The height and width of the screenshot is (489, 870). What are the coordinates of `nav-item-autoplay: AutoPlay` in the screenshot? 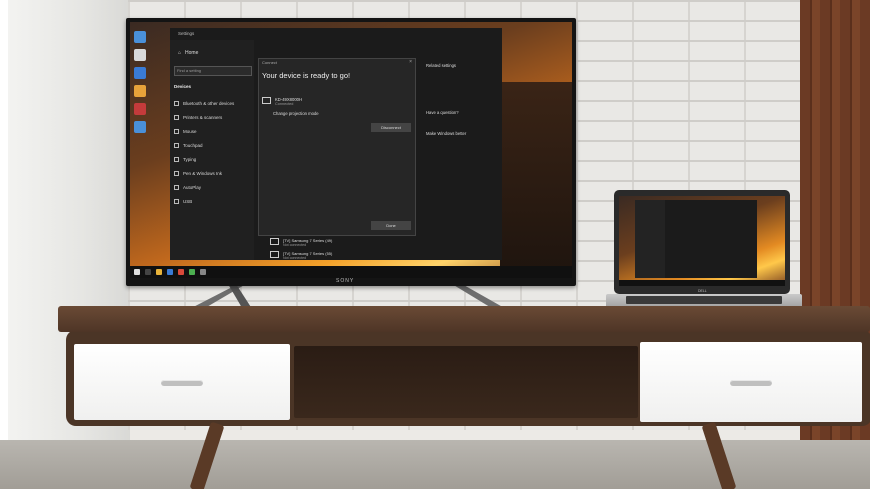 It's located at (204, 187).